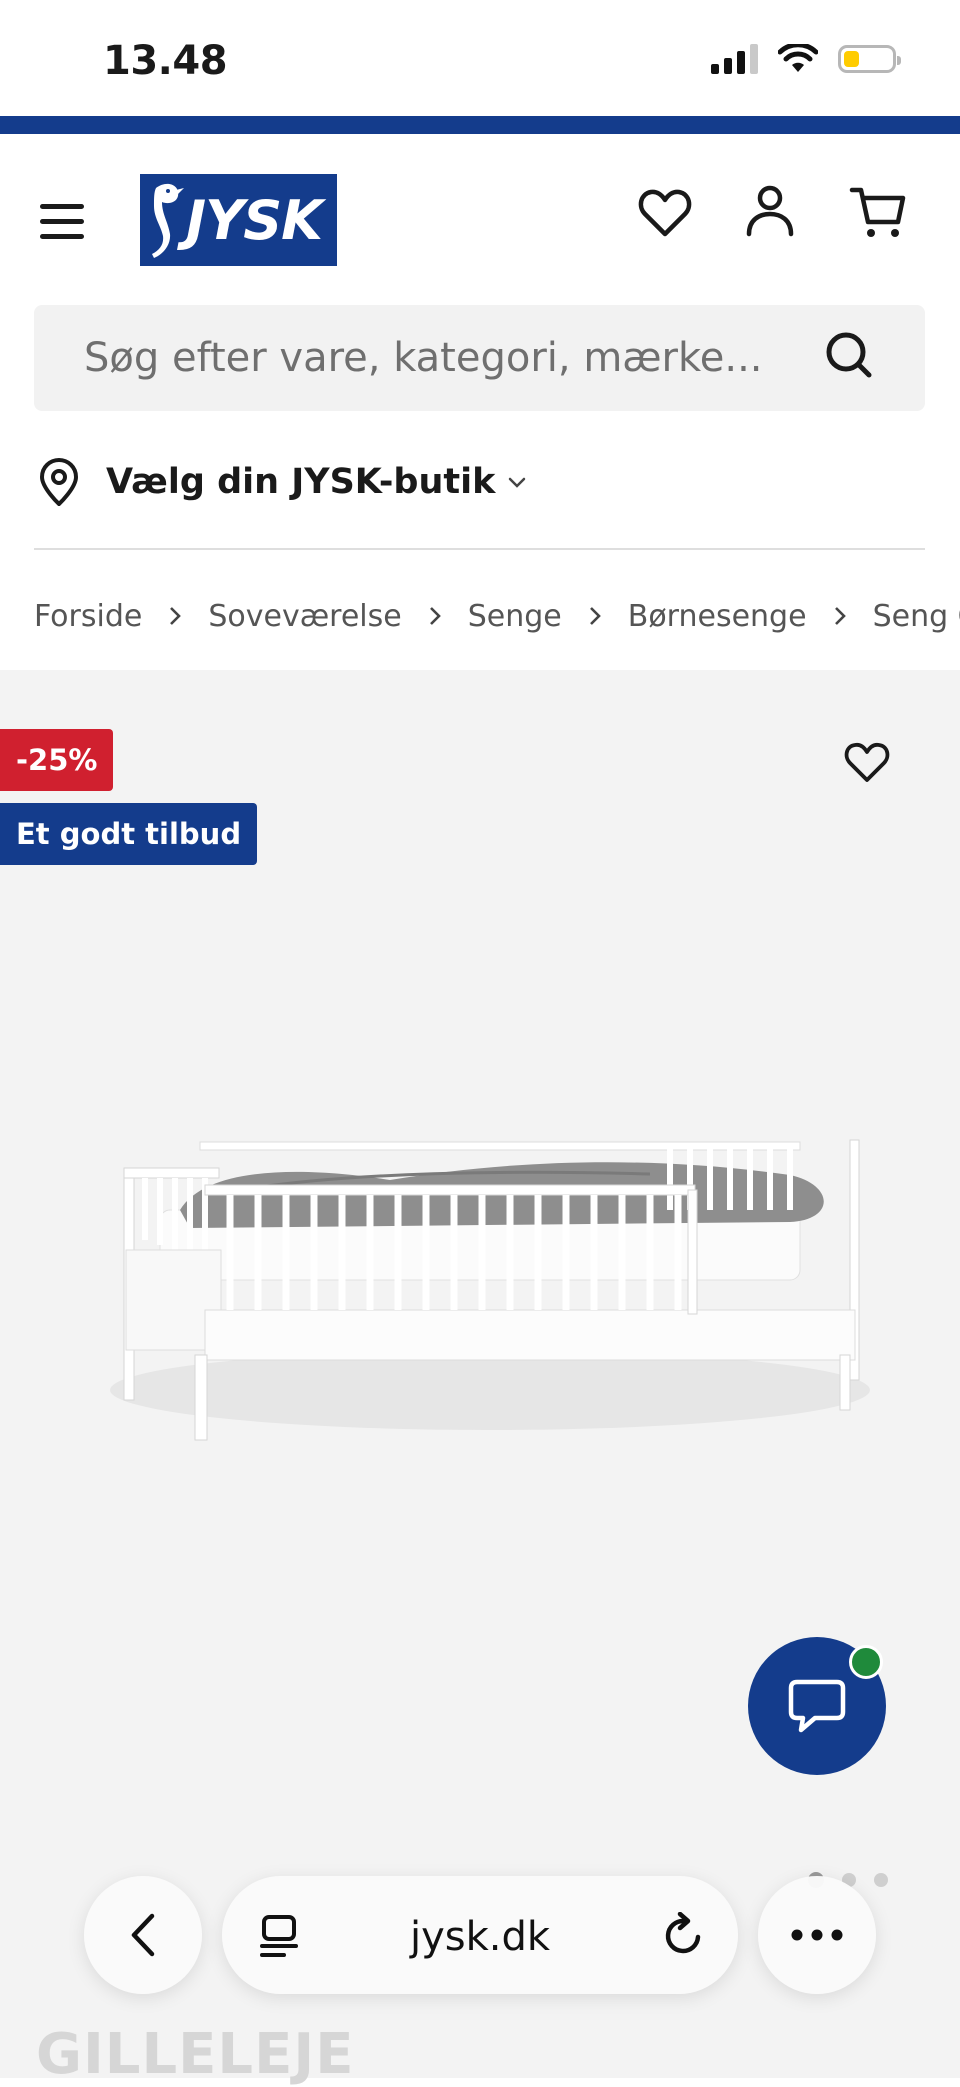 The height and width of the screenshot is (2087, 960). What do you see at coordinates (770, 212) in the screenshot?
I see `account-user-icon` at bounding box center [770, 212].